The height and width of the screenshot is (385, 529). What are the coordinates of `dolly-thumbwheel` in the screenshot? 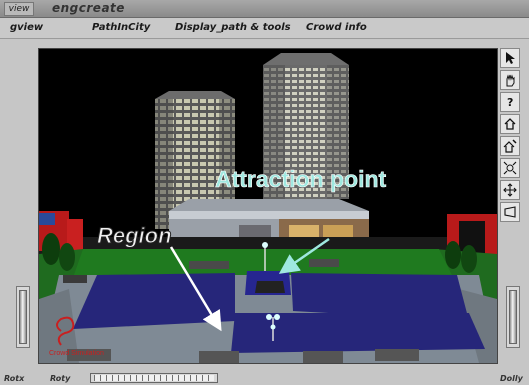 It's located at (513, 317).